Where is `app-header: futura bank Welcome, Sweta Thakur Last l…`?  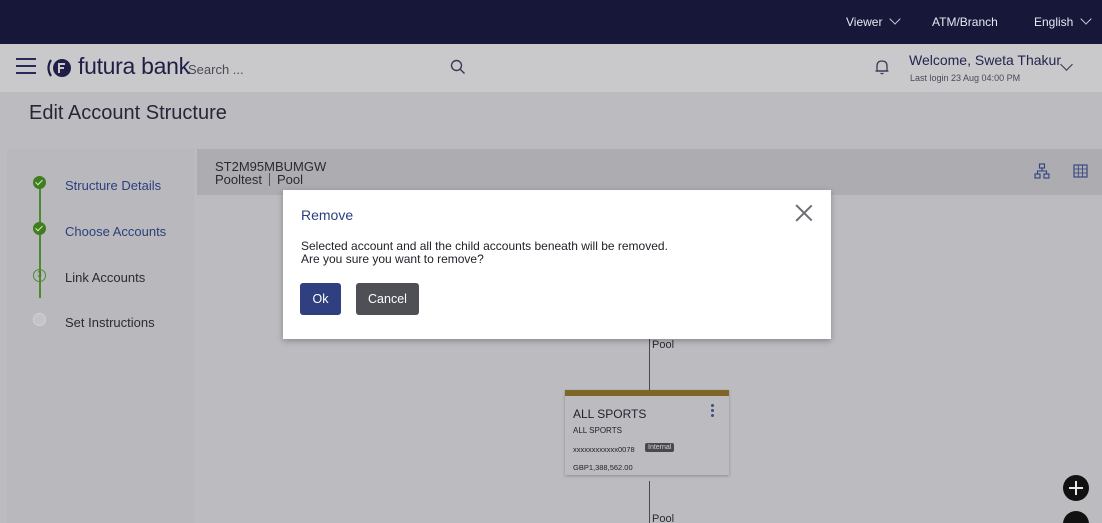
app-header: futura bank Welcome, Sweta Thakur Last l… is located at coordinates (551, 68).